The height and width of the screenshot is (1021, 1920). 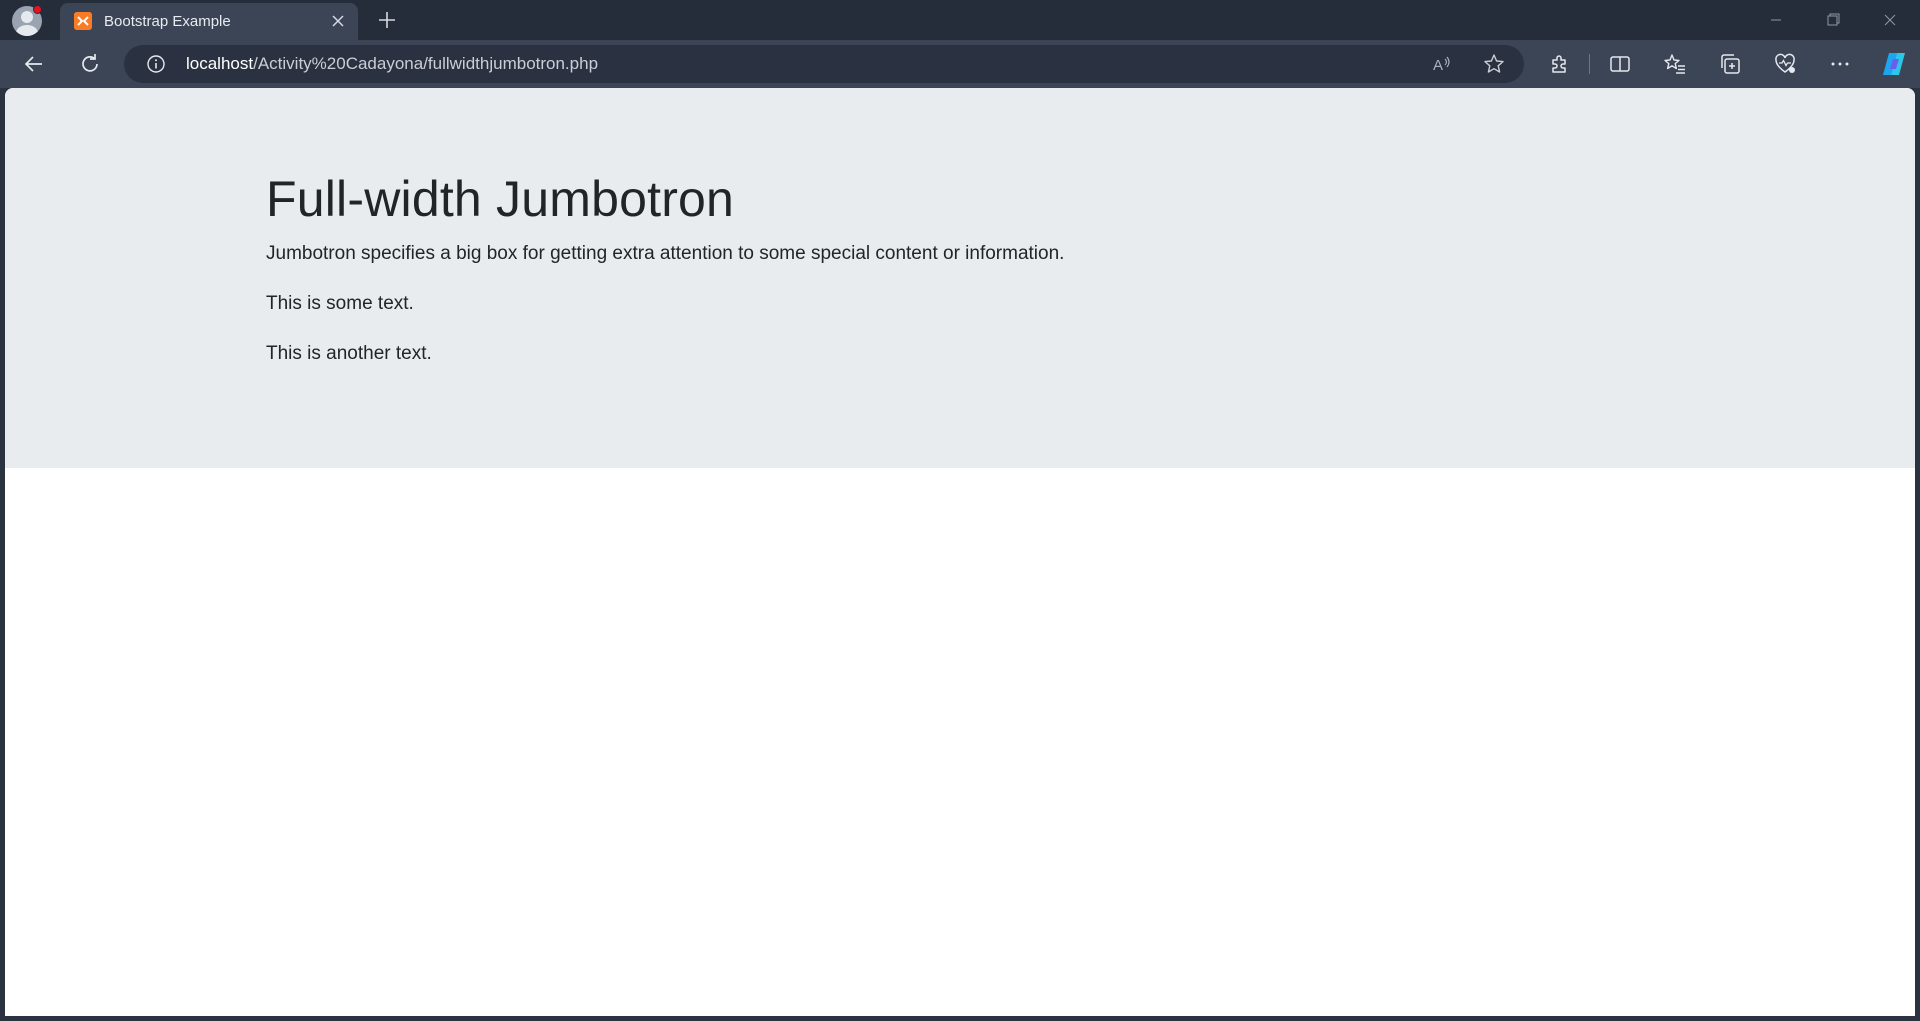 I want to click on close-icon, so click(x=338, y=21).